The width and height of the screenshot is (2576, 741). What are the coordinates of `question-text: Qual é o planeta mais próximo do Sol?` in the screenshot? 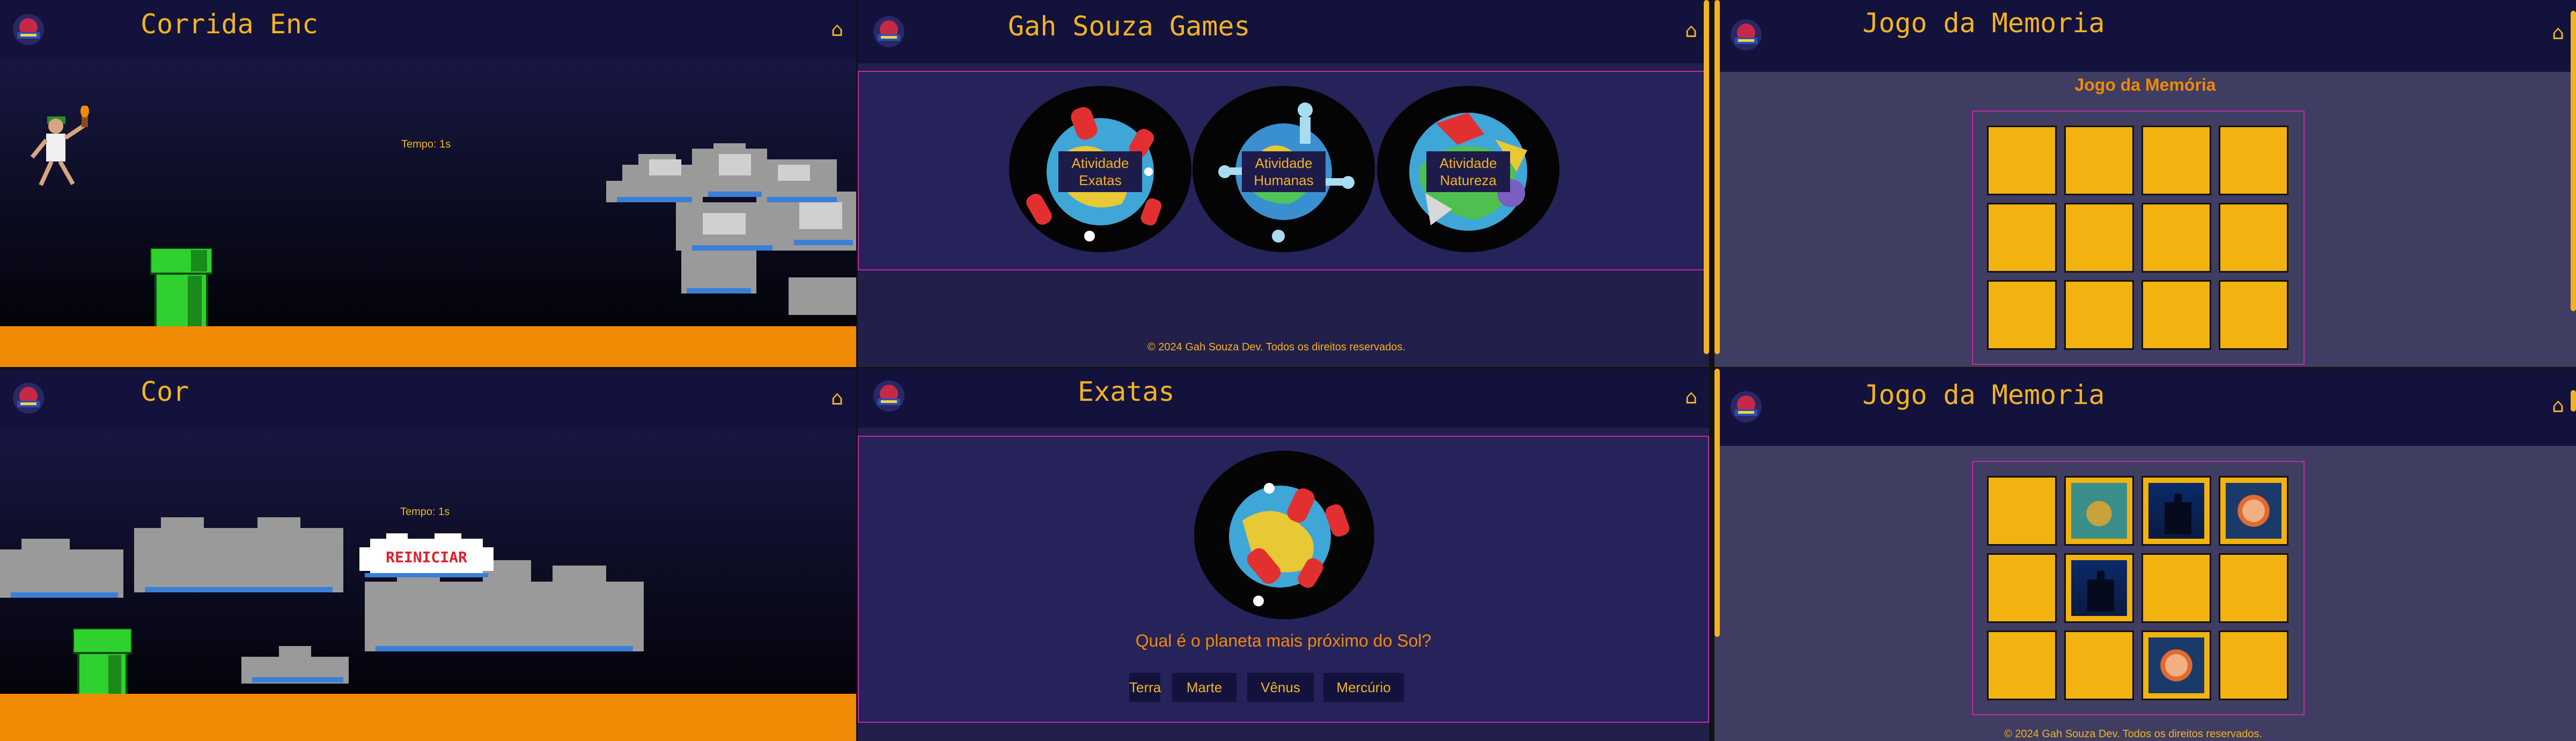 It's located at (1283, 640).